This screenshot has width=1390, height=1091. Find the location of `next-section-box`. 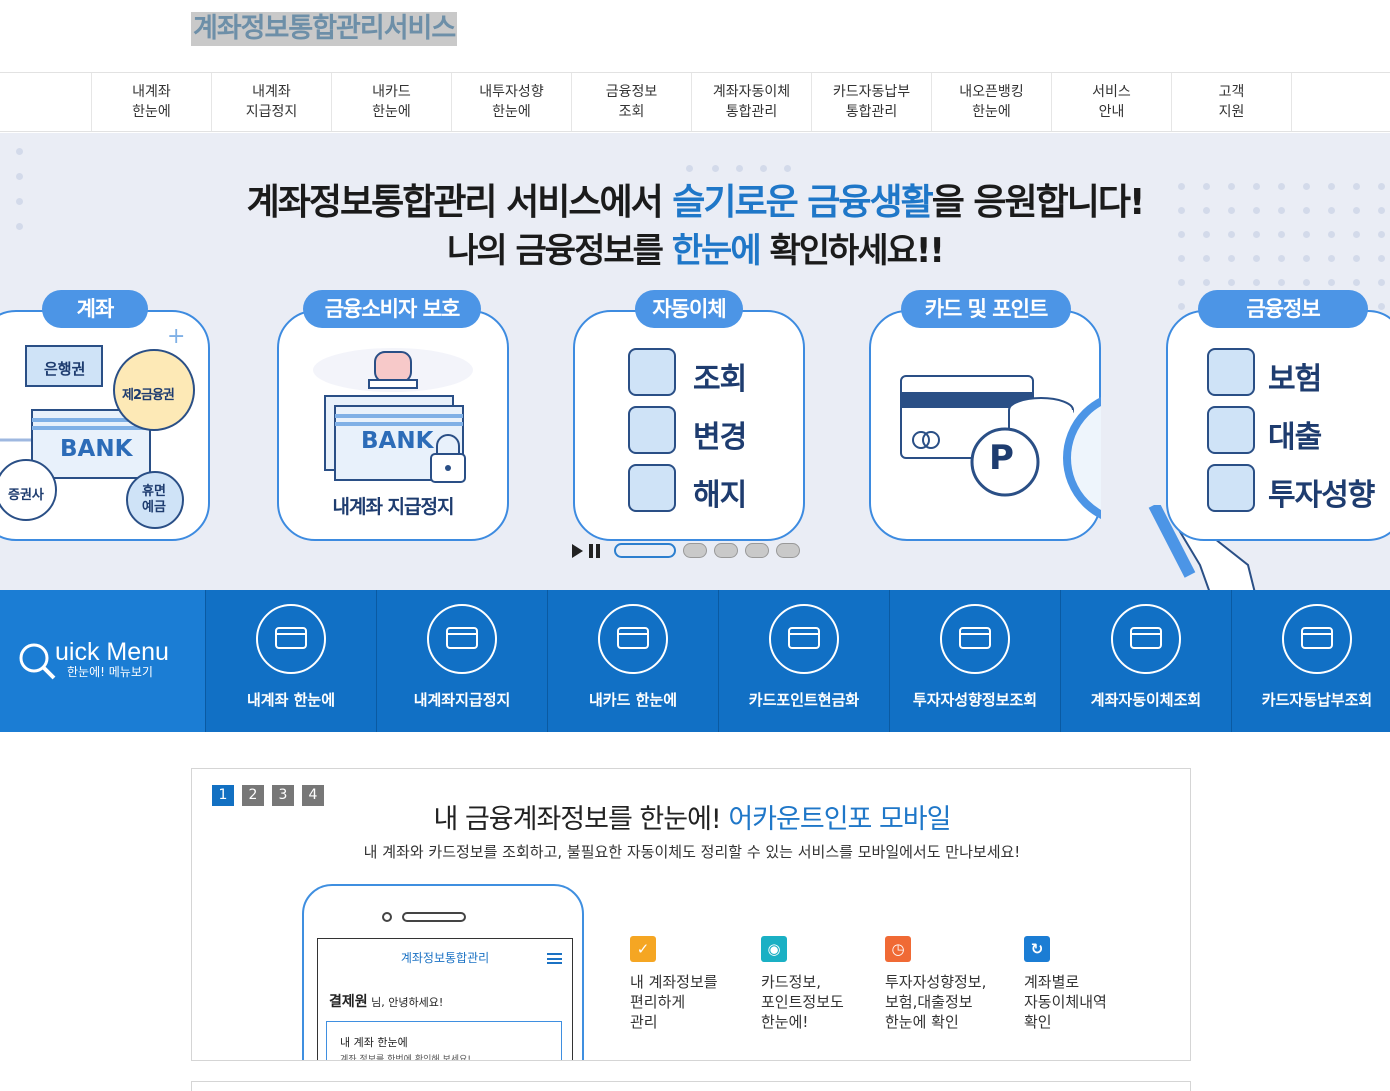

next-section-box is located at coordinates (691, 1086).